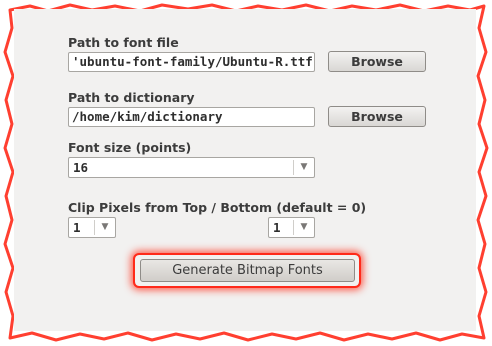 This screenshot has width=492, height=346. Describe the element at coordinates (191, 117) in the screenshot. I see `dictionary-path-input: /home/kim/dictionary` at that location.